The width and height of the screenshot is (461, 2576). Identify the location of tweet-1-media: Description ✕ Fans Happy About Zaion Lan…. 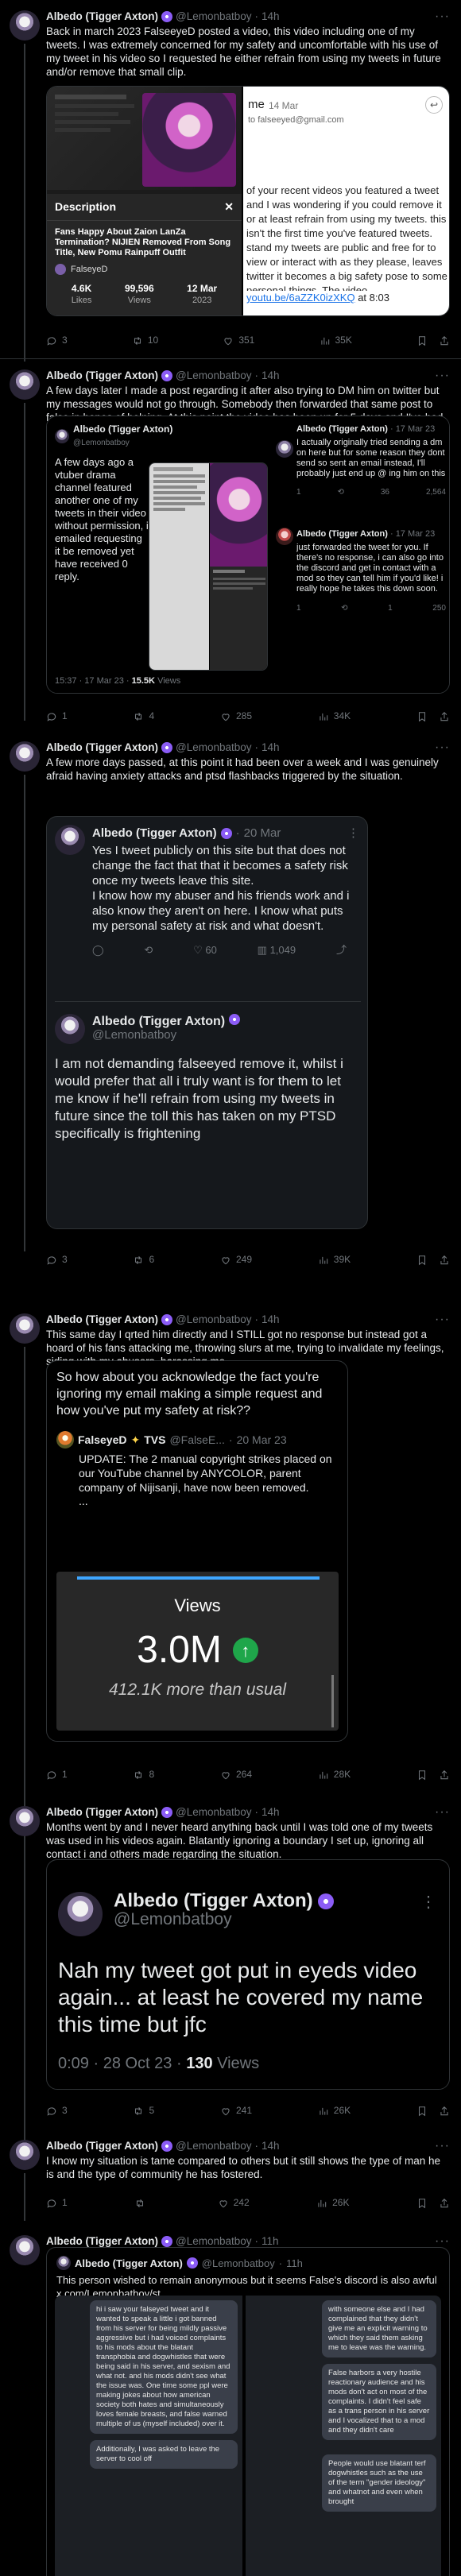
(248, 201).